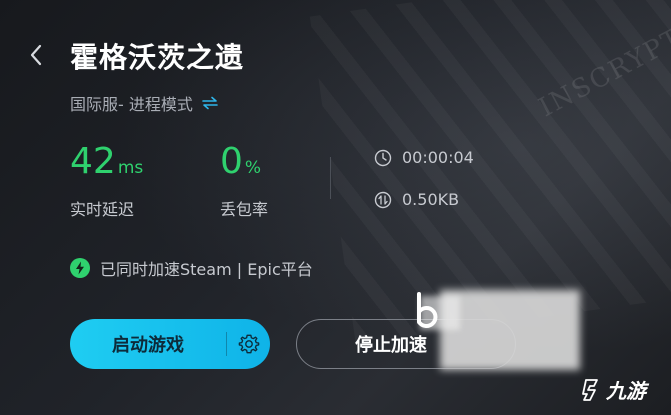  I want to click on lightning-icon, so click(80, 268).